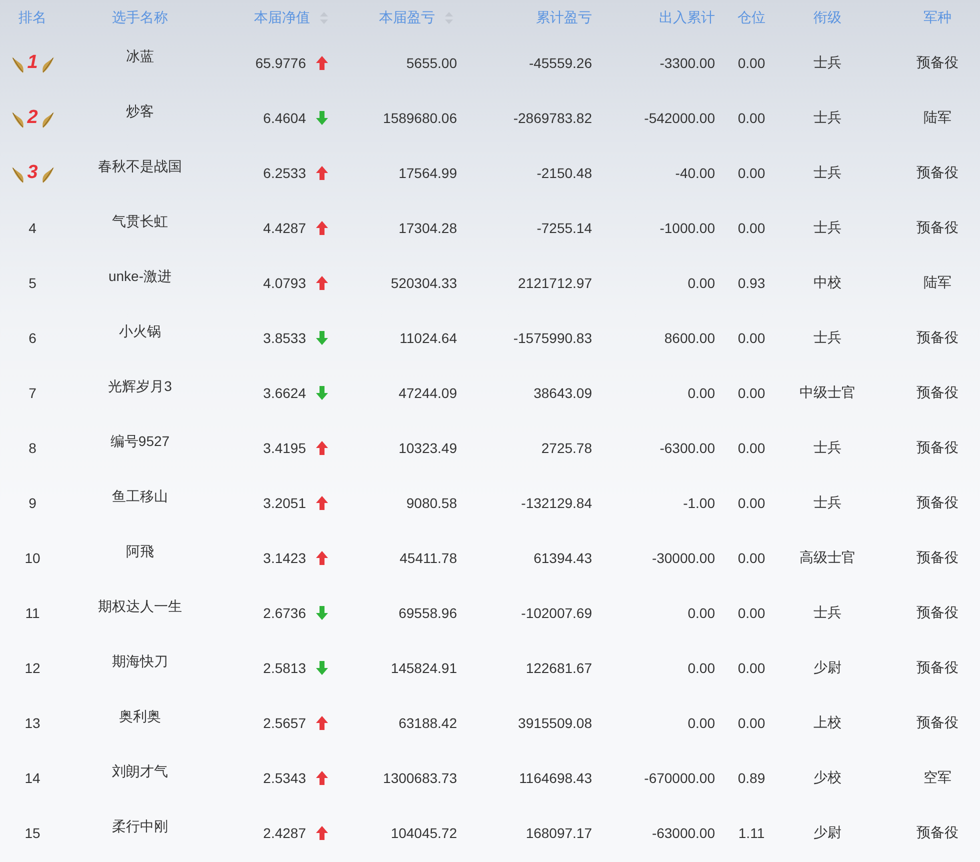 The width and height of the screenshot is (980, 862). Describe the element at coordinates (752, 282) in the screenshot. I see `position-ratio: 0.93` at that location.